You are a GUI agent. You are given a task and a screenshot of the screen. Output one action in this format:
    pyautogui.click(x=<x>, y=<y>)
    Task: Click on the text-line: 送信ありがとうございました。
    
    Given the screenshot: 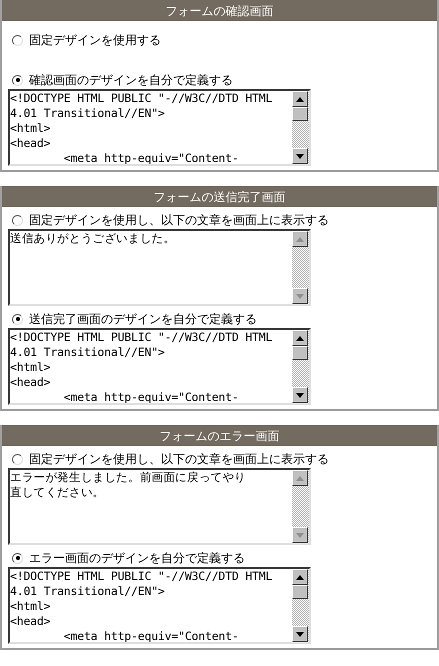 What is the action you would take?
    pyautogui.click(x=93, y=238)
    